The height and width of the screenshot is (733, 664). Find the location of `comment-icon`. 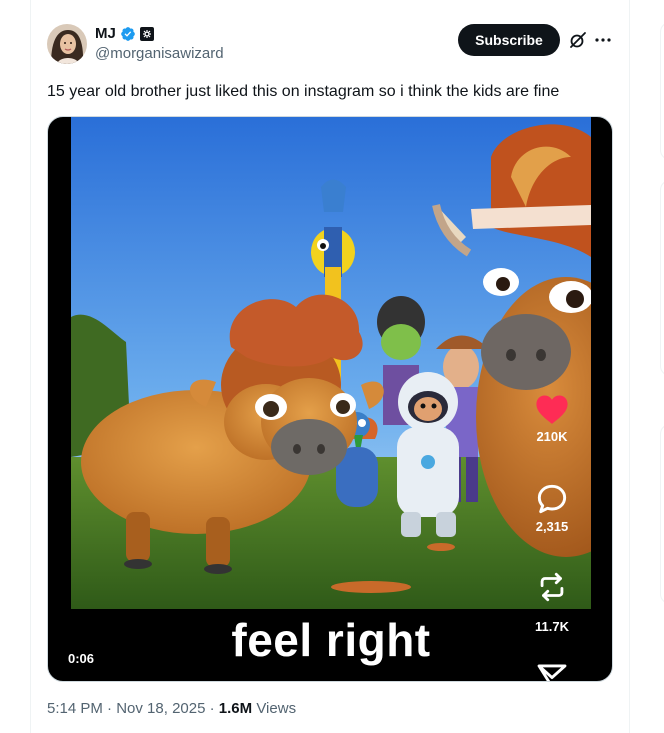

comment-icon is located at coordinates (552, 499).